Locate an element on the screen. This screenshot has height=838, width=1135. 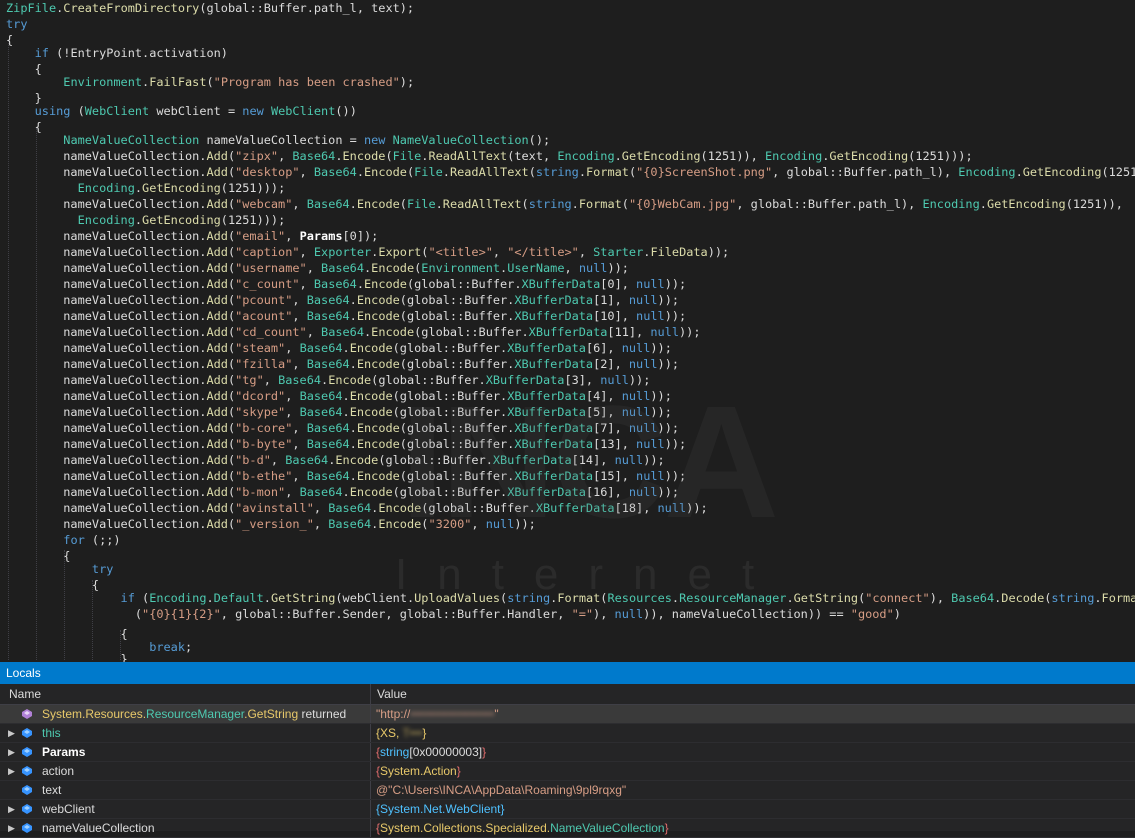
code-token: nameValueCollection = is located at coordinates (281, 140).